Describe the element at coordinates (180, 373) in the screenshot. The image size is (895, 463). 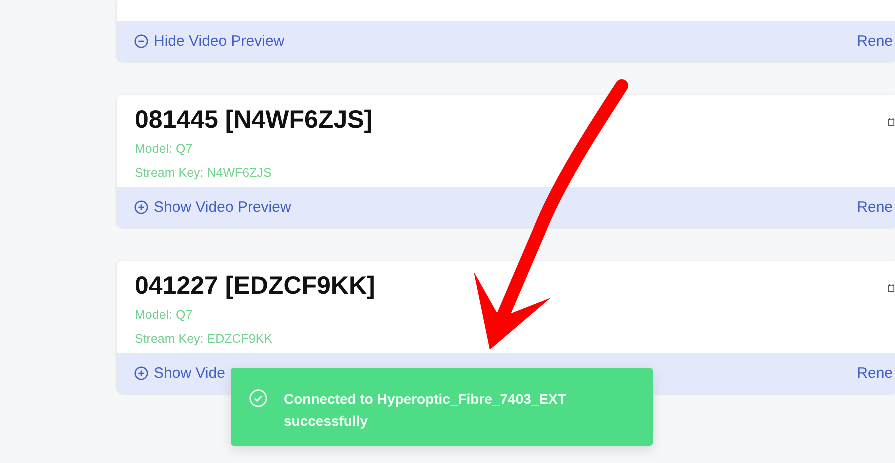
I see `preview-toggle-link: Show Vide` at that location.